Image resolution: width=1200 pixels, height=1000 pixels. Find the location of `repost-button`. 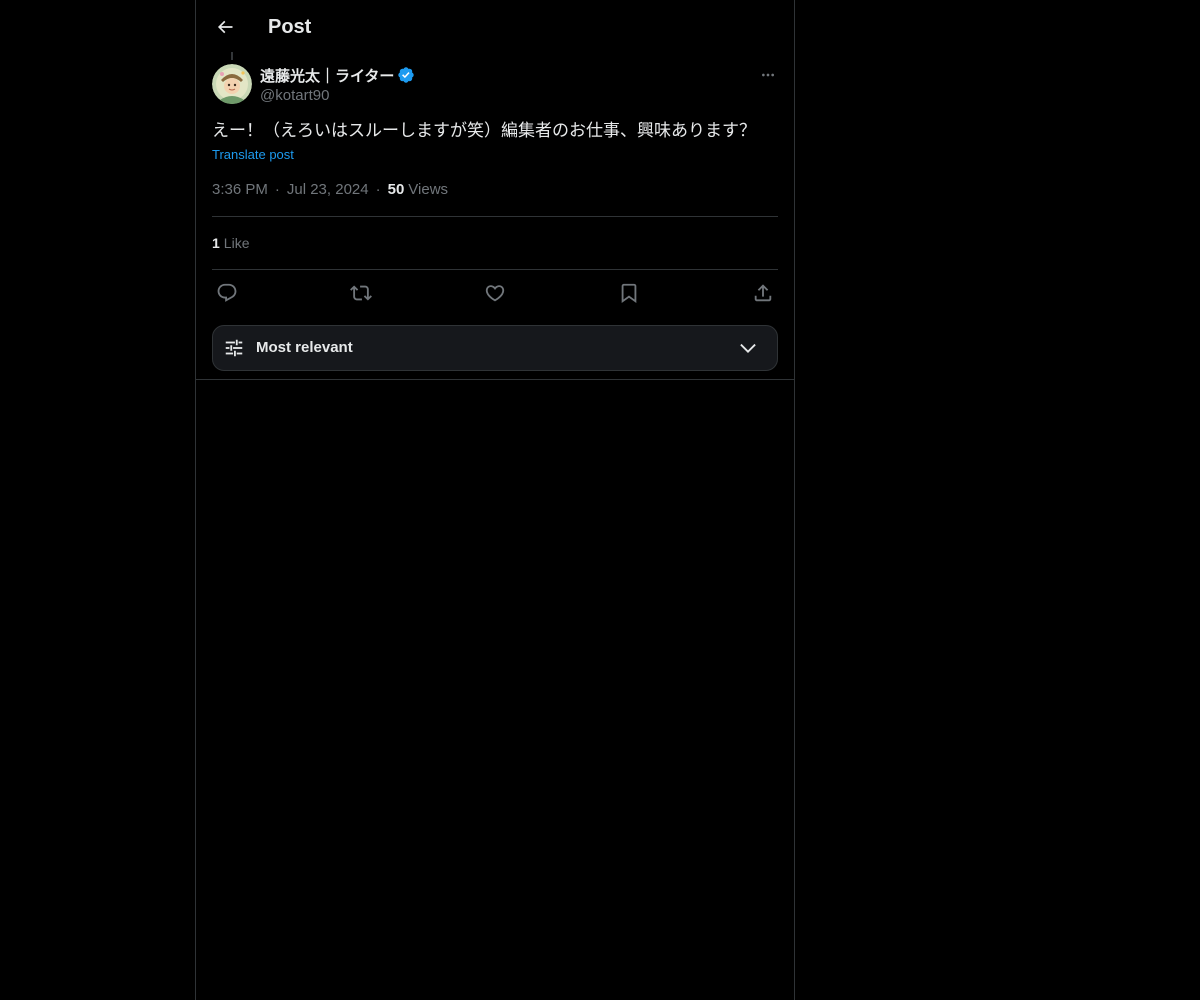

repost-button is located at coordinates (361, 293).